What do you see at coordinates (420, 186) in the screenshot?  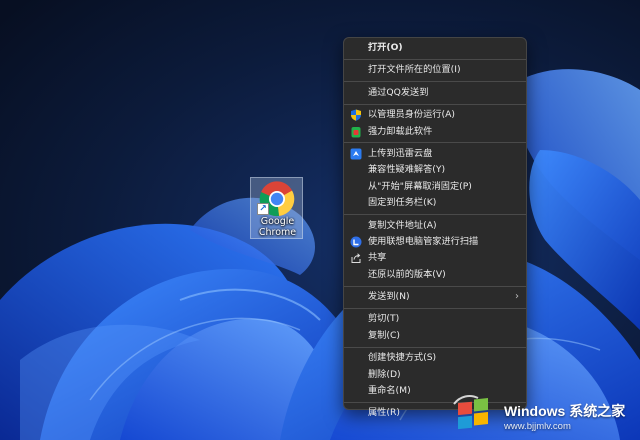 I see `menu-item-label: 从"开始"屏幕取消固定(P)` at bounding box center [420, 186].